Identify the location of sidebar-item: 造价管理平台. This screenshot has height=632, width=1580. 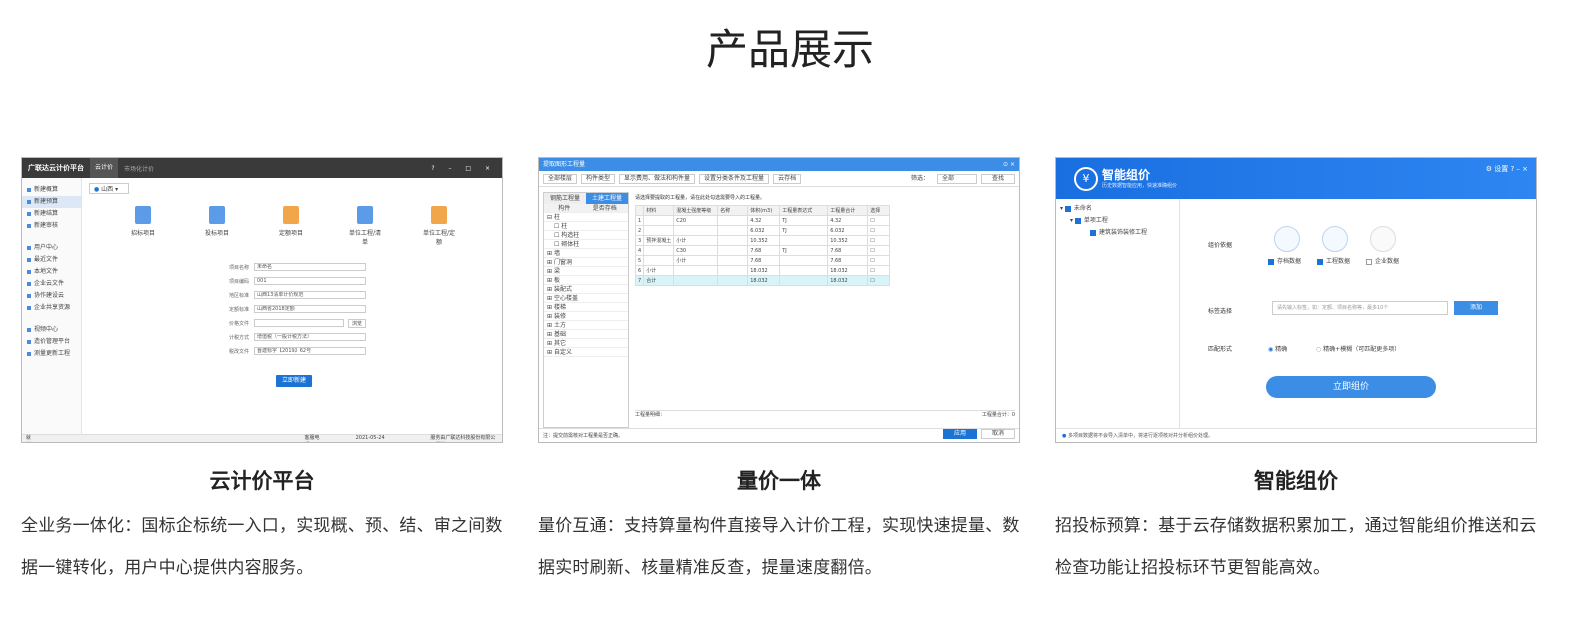
(51, 342).